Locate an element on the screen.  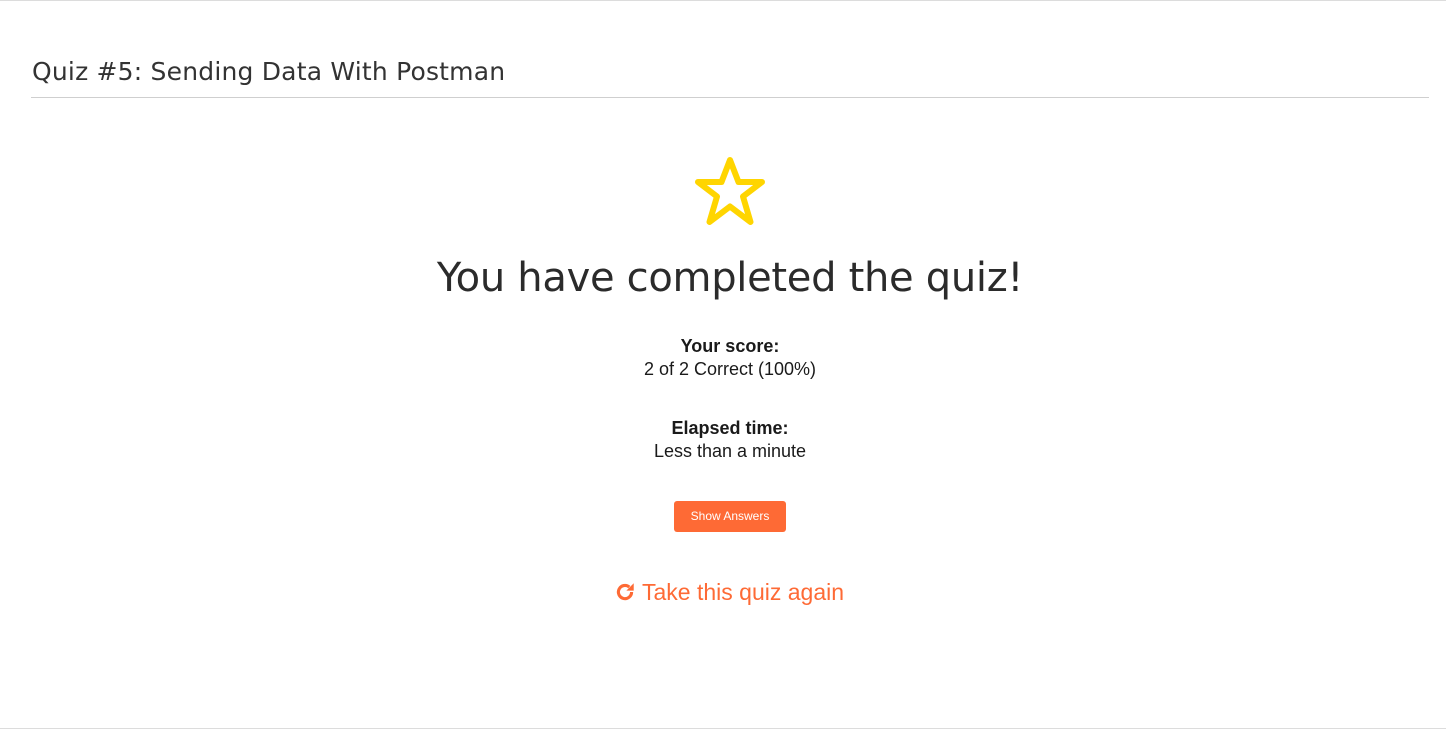
score-label: Your score: is located at coordinates (730, 346).